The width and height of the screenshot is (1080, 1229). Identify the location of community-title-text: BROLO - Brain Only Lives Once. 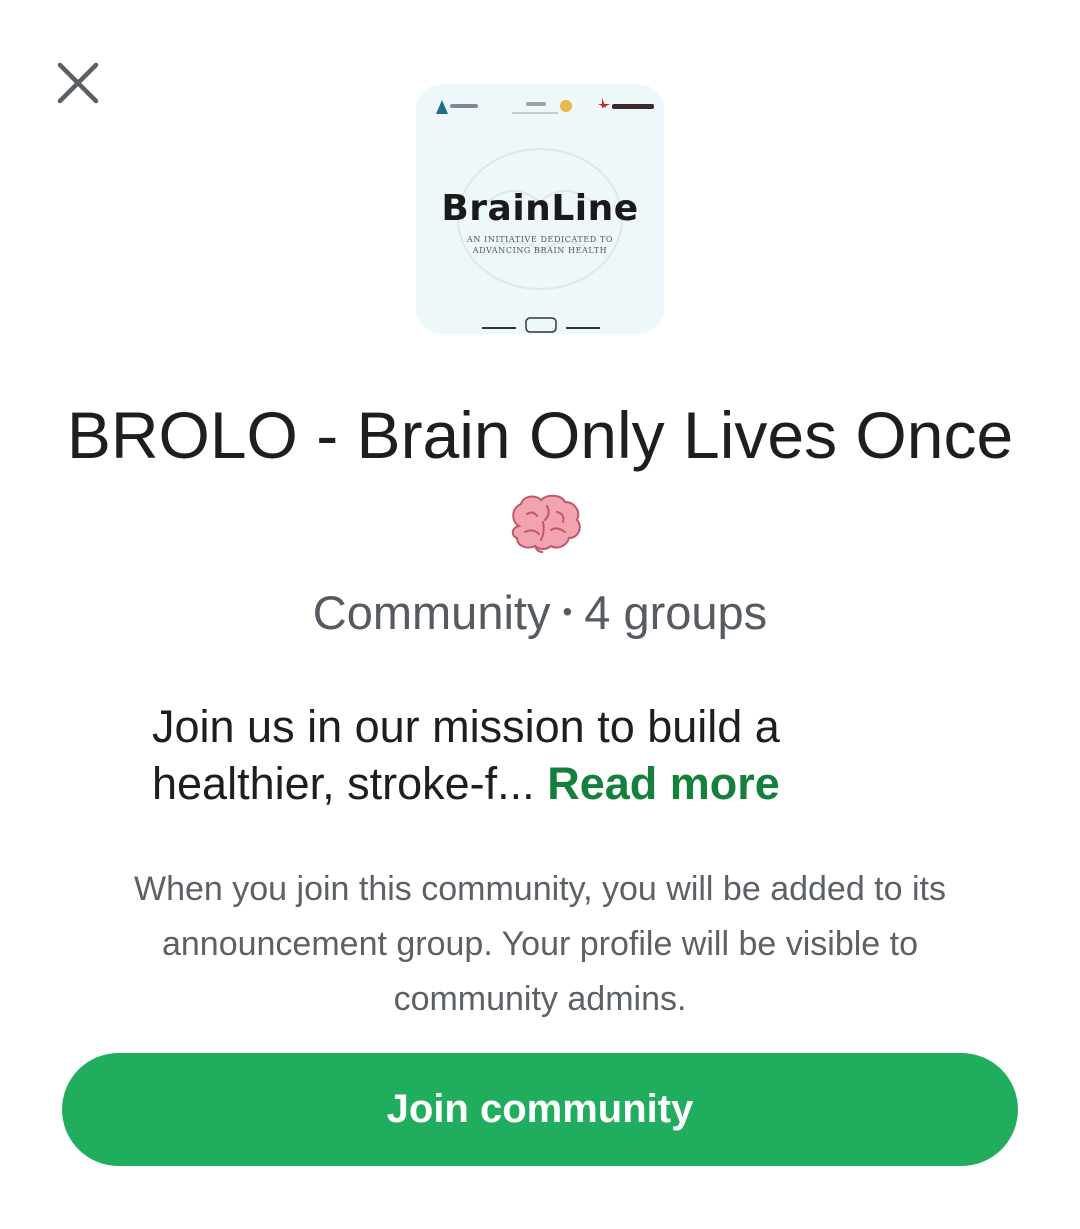
(540, 435).